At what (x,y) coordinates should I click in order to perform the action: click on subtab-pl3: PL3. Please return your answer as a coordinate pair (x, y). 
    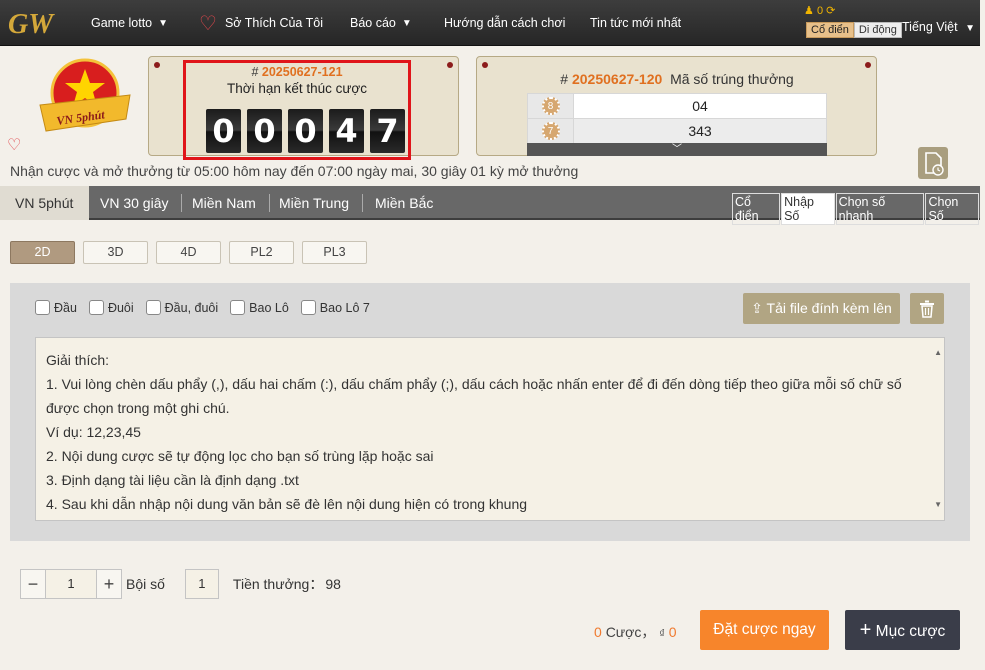
    Looking at the image, I should click on (334, 252).